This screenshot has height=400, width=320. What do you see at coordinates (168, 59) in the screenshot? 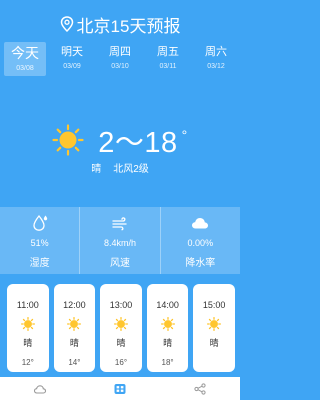
I see `day-tab-friday: 周五 03/11` at bounding box center [168, 59].